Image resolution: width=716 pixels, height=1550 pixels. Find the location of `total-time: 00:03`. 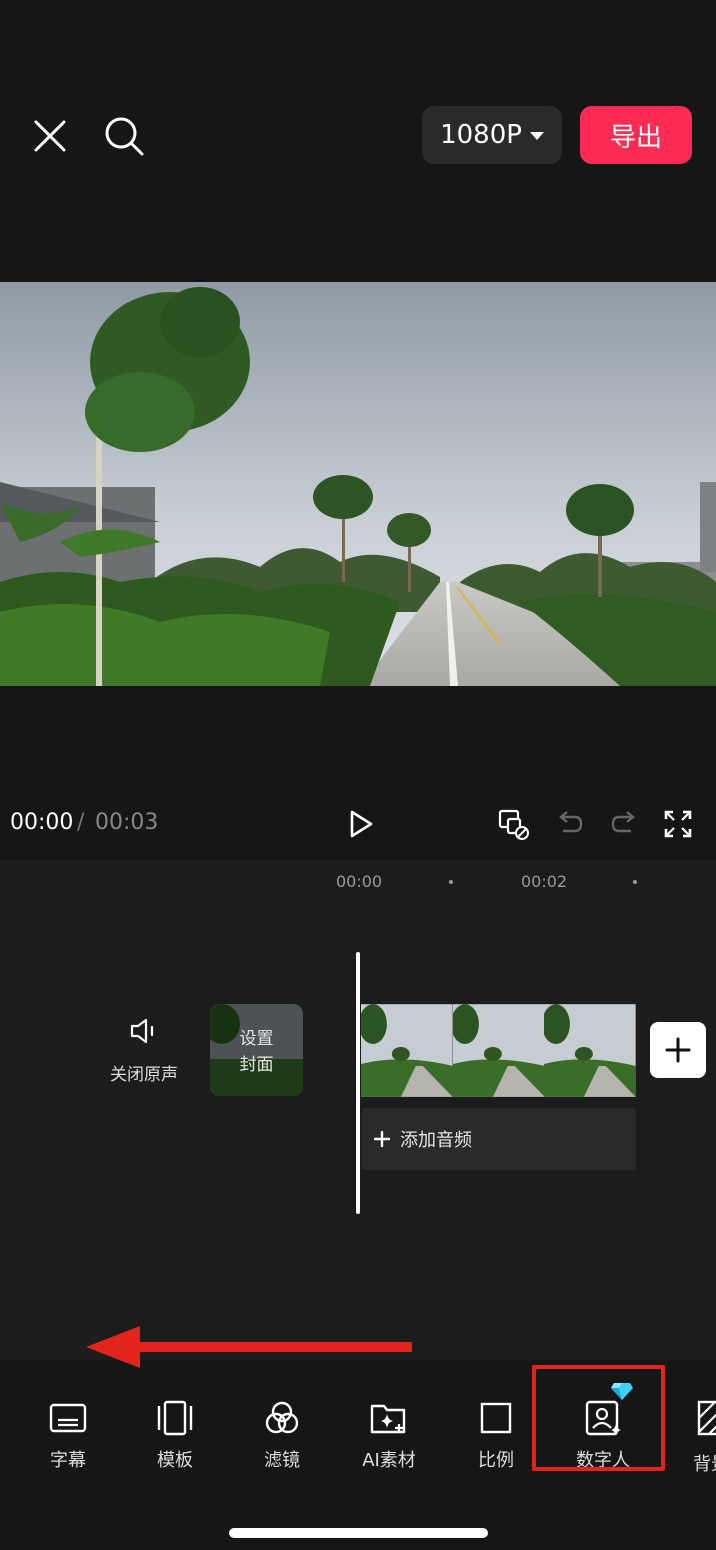

total-time: 00:03 is located at coordinates (127, 822).